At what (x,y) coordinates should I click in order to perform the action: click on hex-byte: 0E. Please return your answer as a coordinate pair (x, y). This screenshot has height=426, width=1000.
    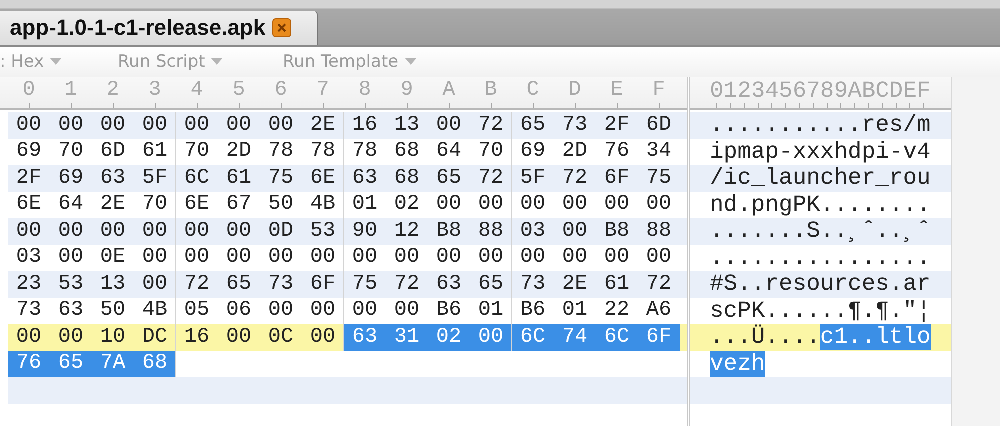
    Looking at the image, I should click on (113, 257).